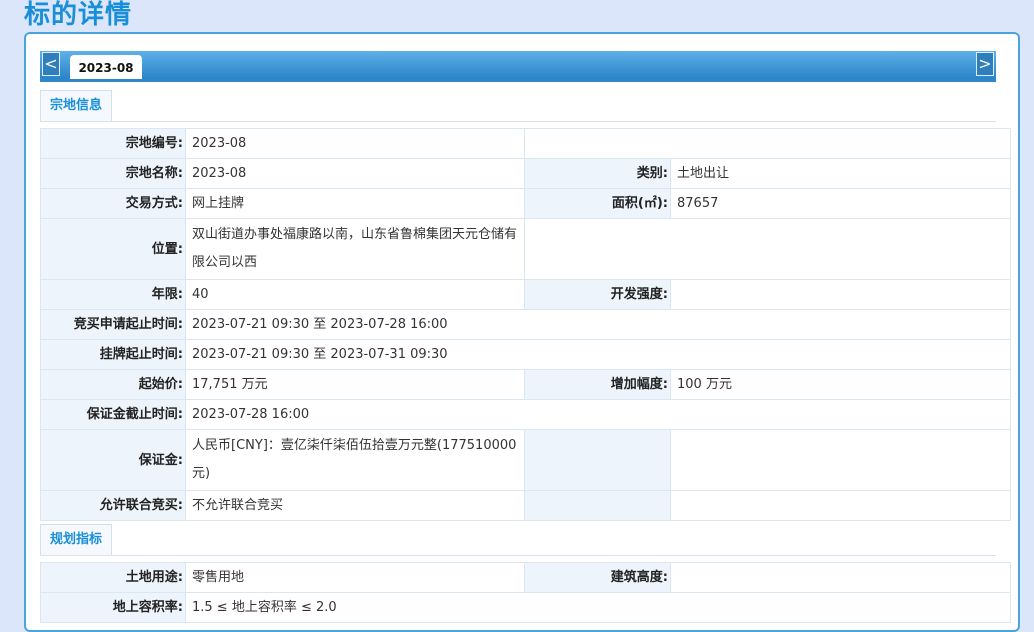 This screenshot has width=1034, height=632. I want to click on deposit-deadline-value: 2023-07-28 16:00, so click(598, 414).